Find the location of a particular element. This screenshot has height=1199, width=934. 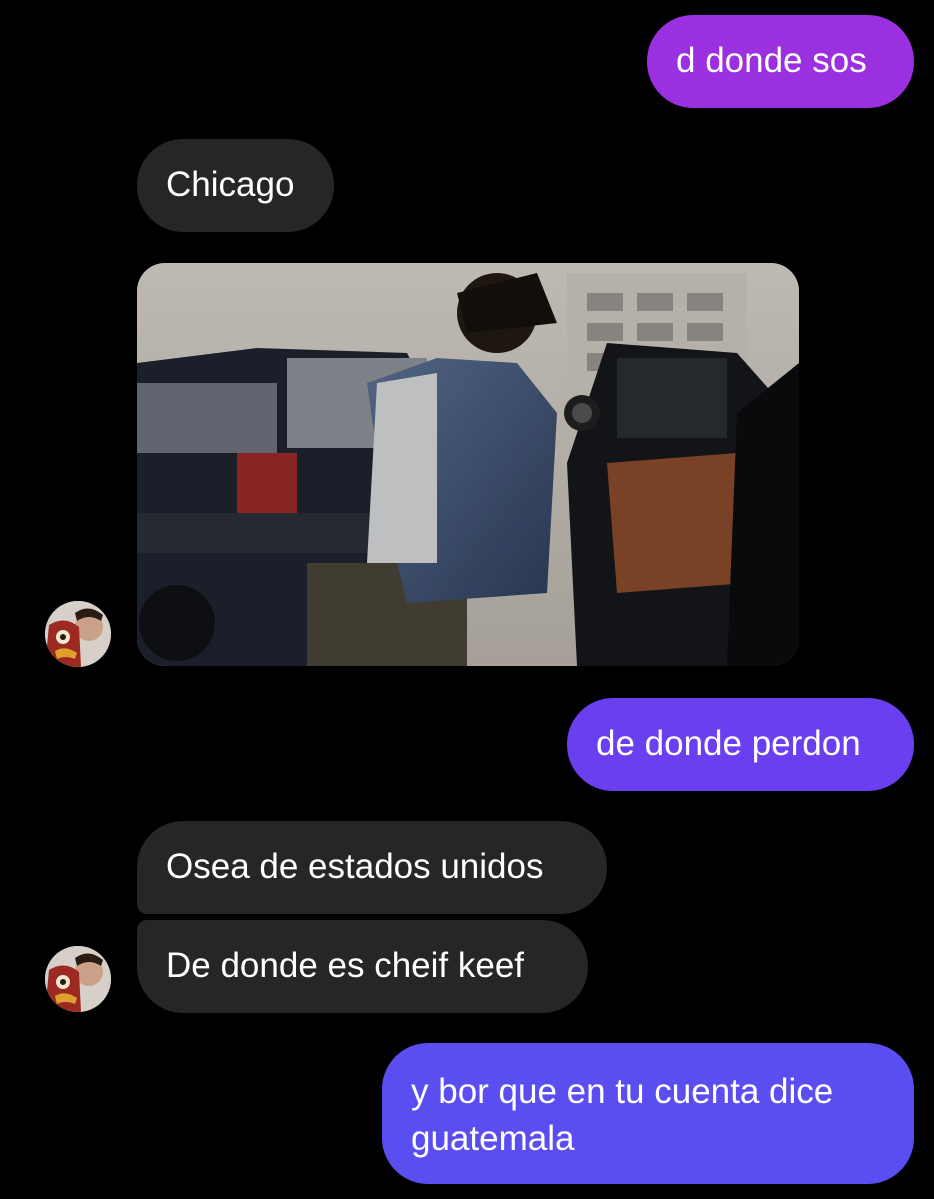

message-bubble-incoming: De donde es cheif keef is located at coordinates (362, 966).